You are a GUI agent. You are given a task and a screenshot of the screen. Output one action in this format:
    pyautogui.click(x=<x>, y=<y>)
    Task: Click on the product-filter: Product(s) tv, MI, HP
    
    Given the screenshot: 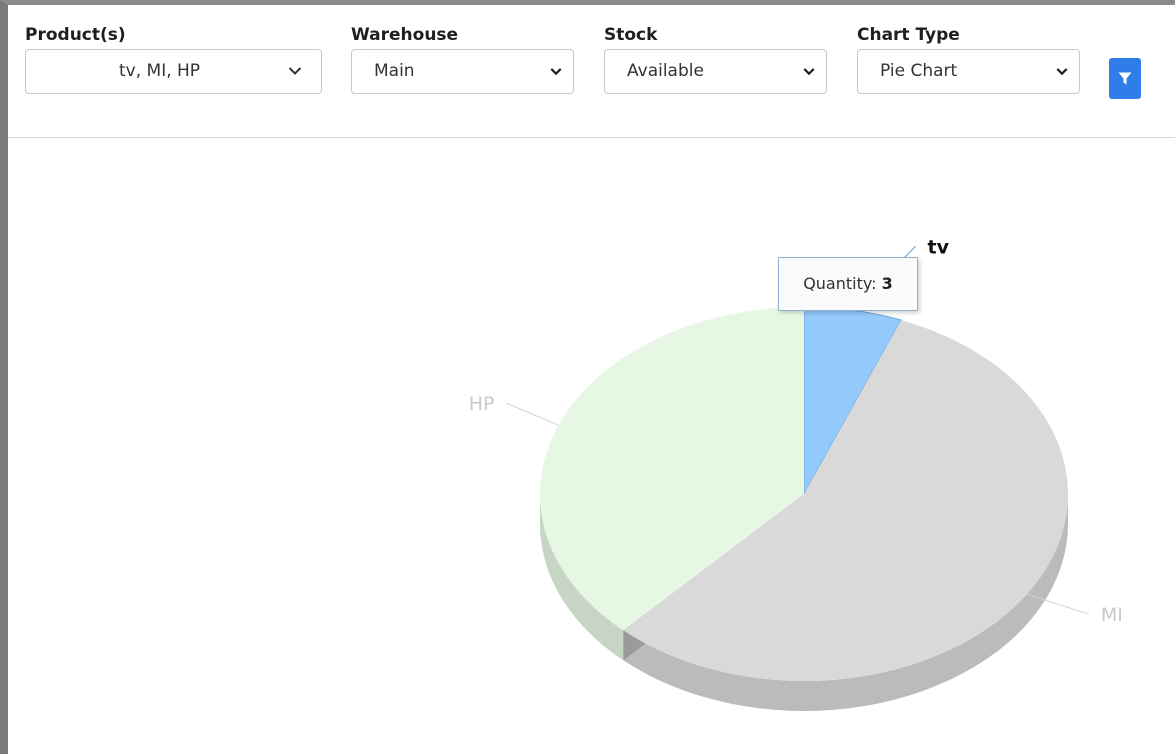 What is the action you would take?
    pyautogui.click(x=173, y=58)
    